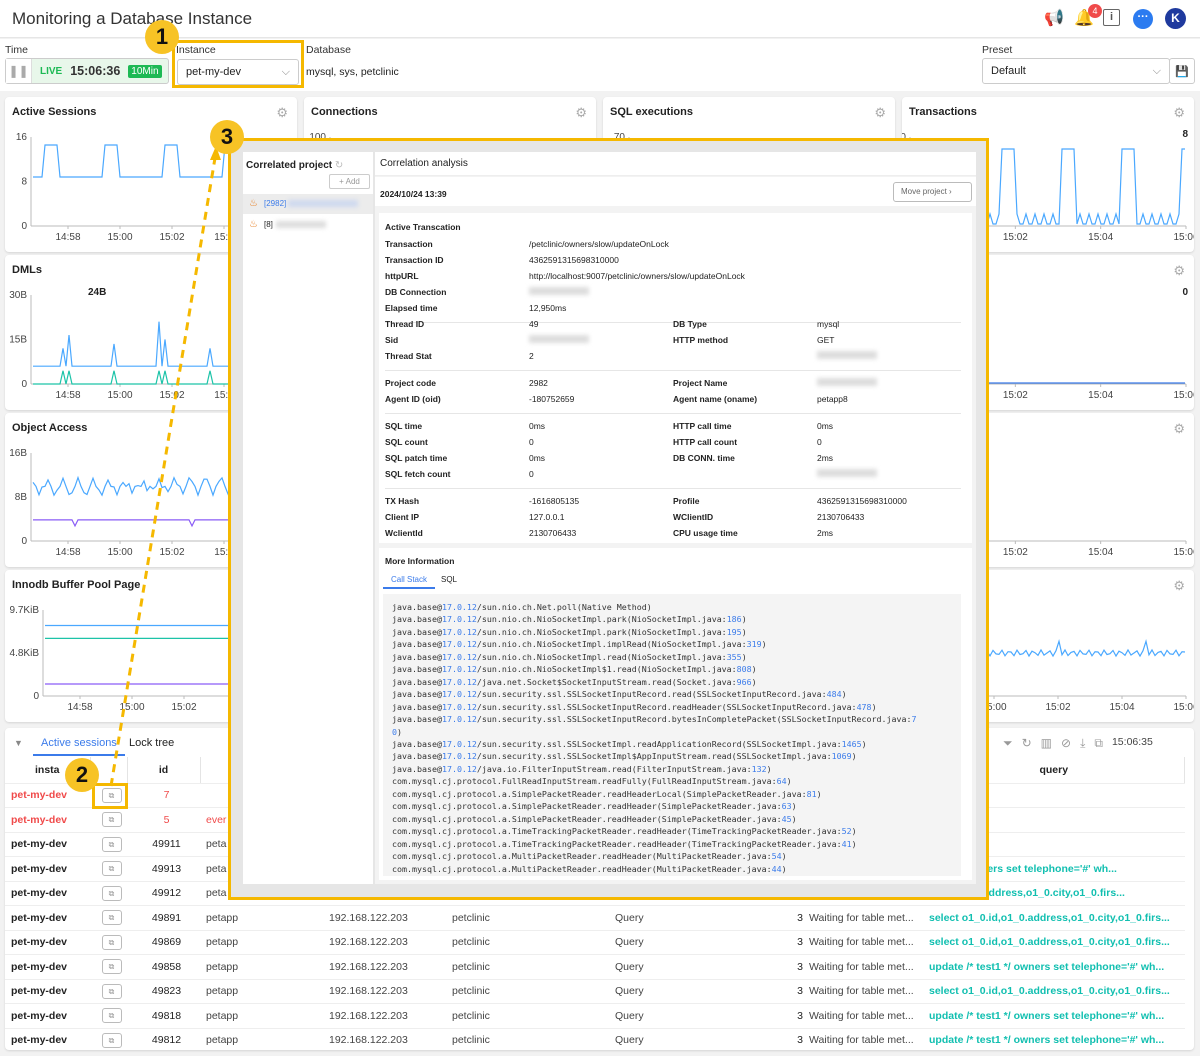 This screenshot has width=1200, height=1056. I want to click on annotation-connector, so click(165, 466).